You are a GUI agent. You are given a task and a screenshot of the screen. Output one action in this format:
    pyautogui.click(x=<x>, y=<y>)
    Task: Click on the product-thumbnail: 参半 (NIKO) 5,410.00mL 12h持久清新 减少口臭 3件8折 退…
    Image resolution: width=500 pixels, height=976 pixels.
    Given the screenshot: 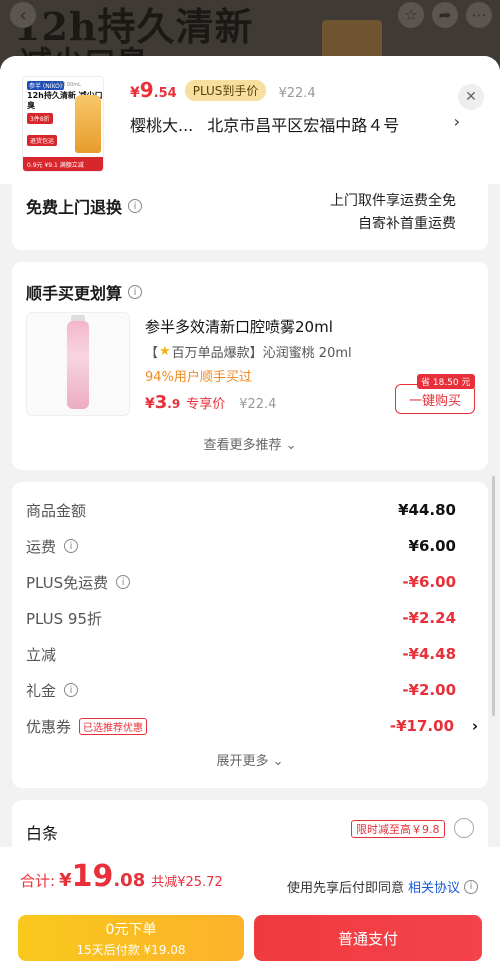 What is the action you would take?
    pyautogui.click(x=63, y=124)
    